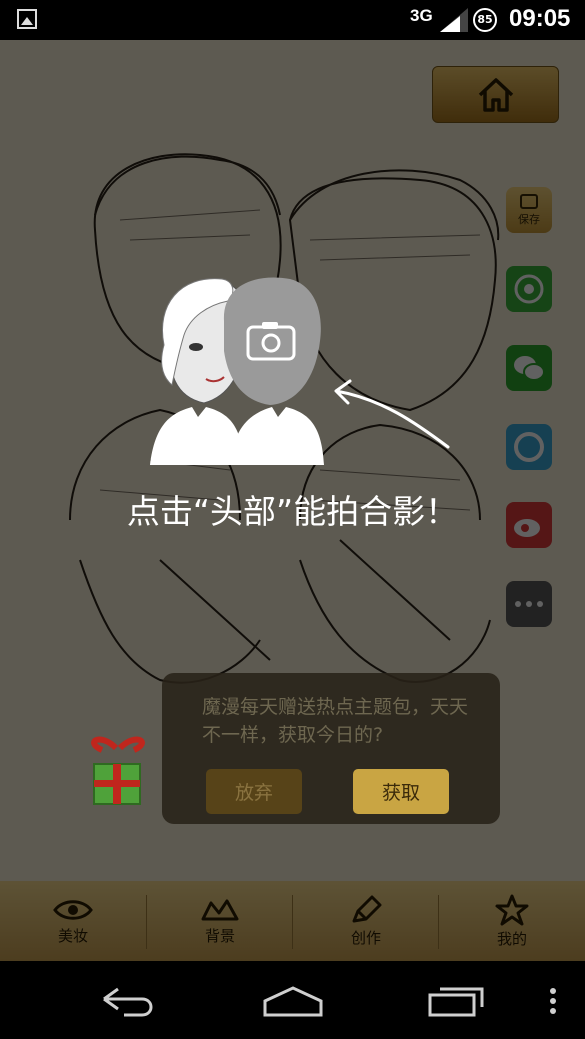 The width and height of the screenshot is (585, 1039). What do you see at coordinates (130, 1002) in the screenshot?
I see `back-icon` at bounding box center [130, 1002].